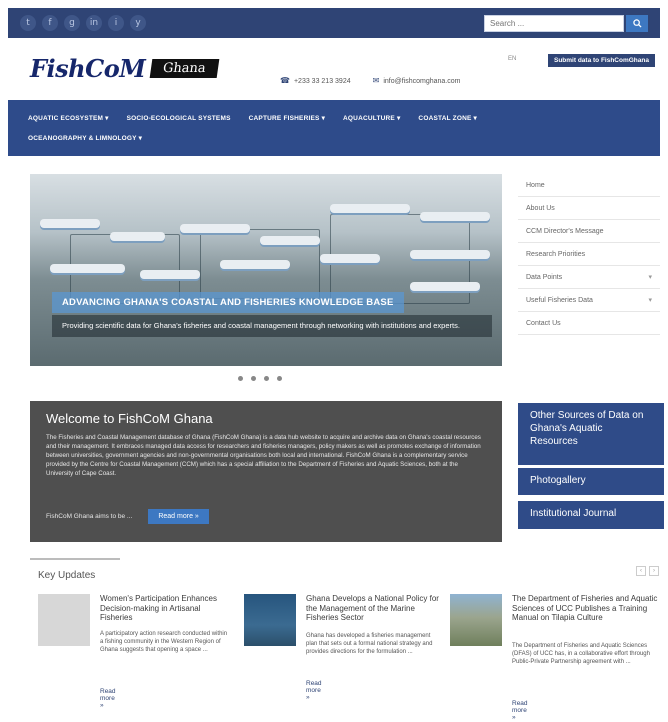 The height and width of the screenshot is (722, 668). Describe the element at coordinates (260, 378) in the screenshot. I see `slider-dots` at that location.